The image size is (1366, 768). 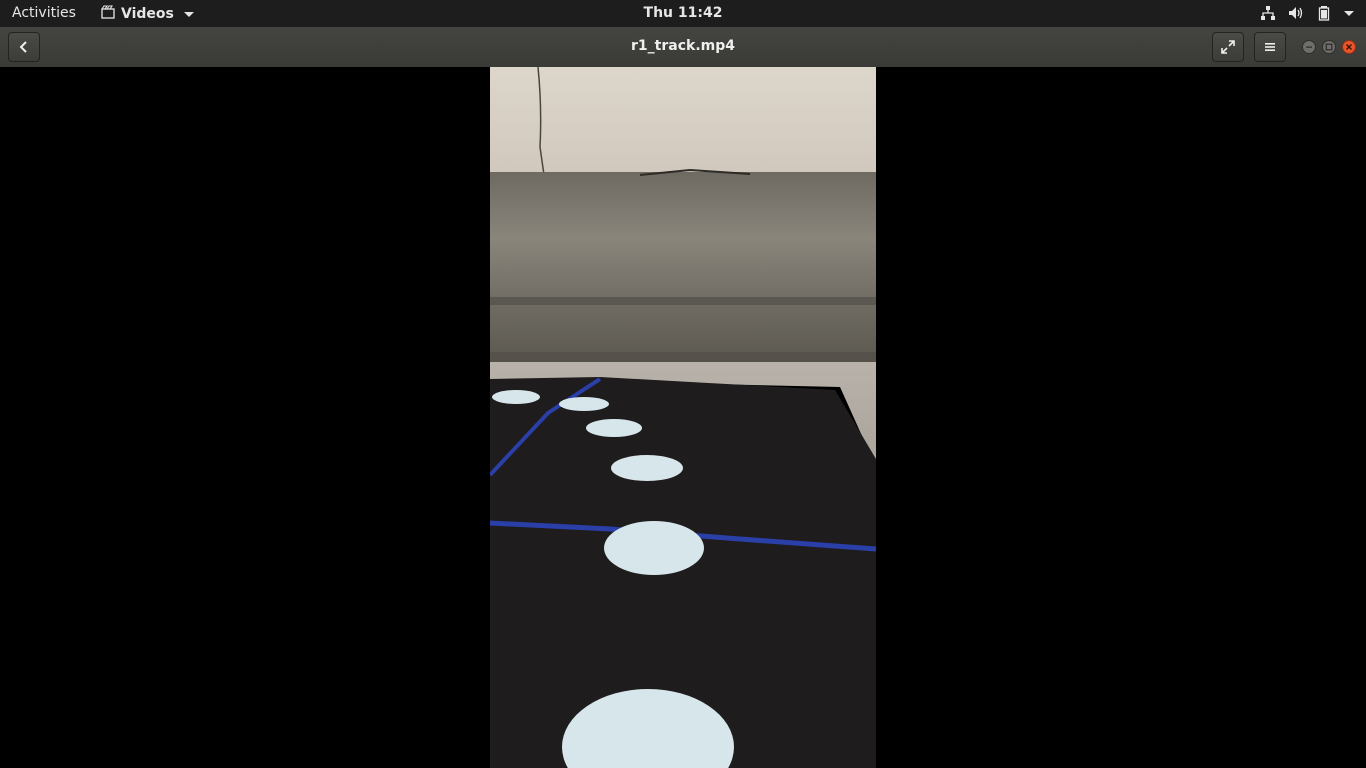 I want to click on close-button, so click(x=1349, y=47).